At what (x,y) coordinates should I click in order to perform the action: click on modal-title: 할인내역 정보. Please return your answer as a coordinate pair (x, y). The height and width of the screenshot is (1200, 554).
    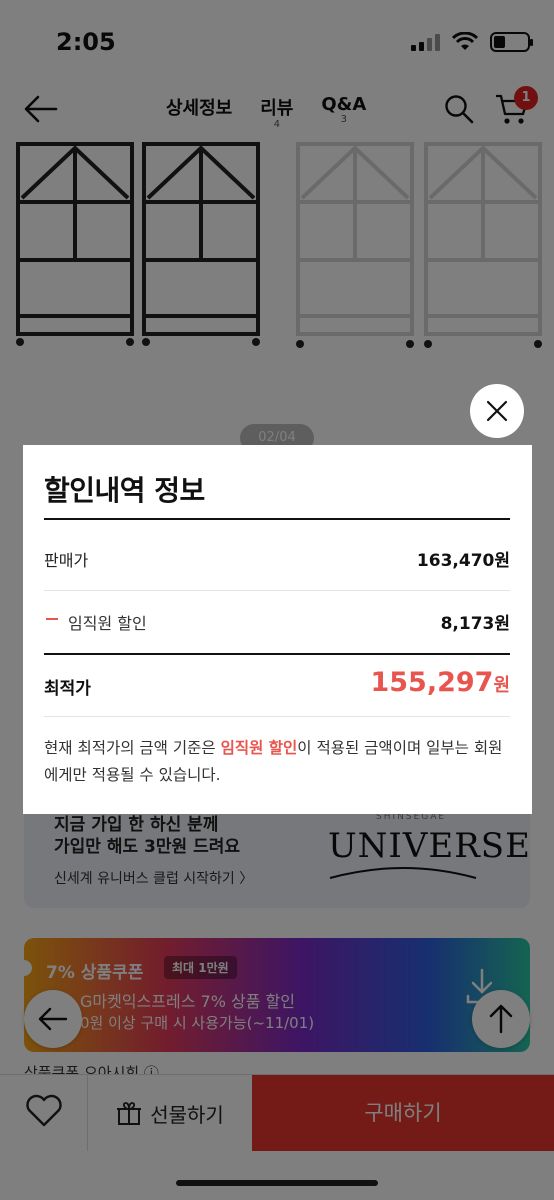
    Looking at the image, I should click on (124, 490).